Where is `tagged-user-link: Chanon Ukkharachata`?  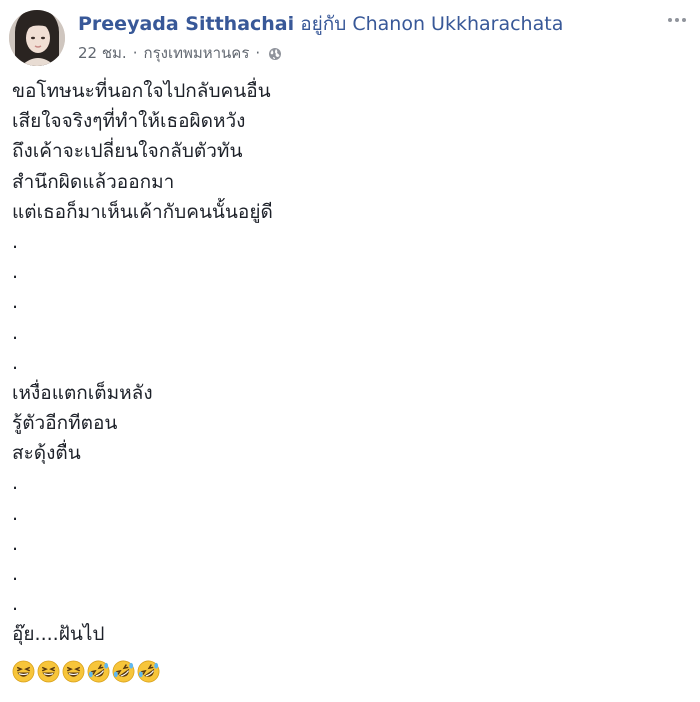 tagged-user-link: Chanon Ukkharachata is located at coordinates (457, 24).